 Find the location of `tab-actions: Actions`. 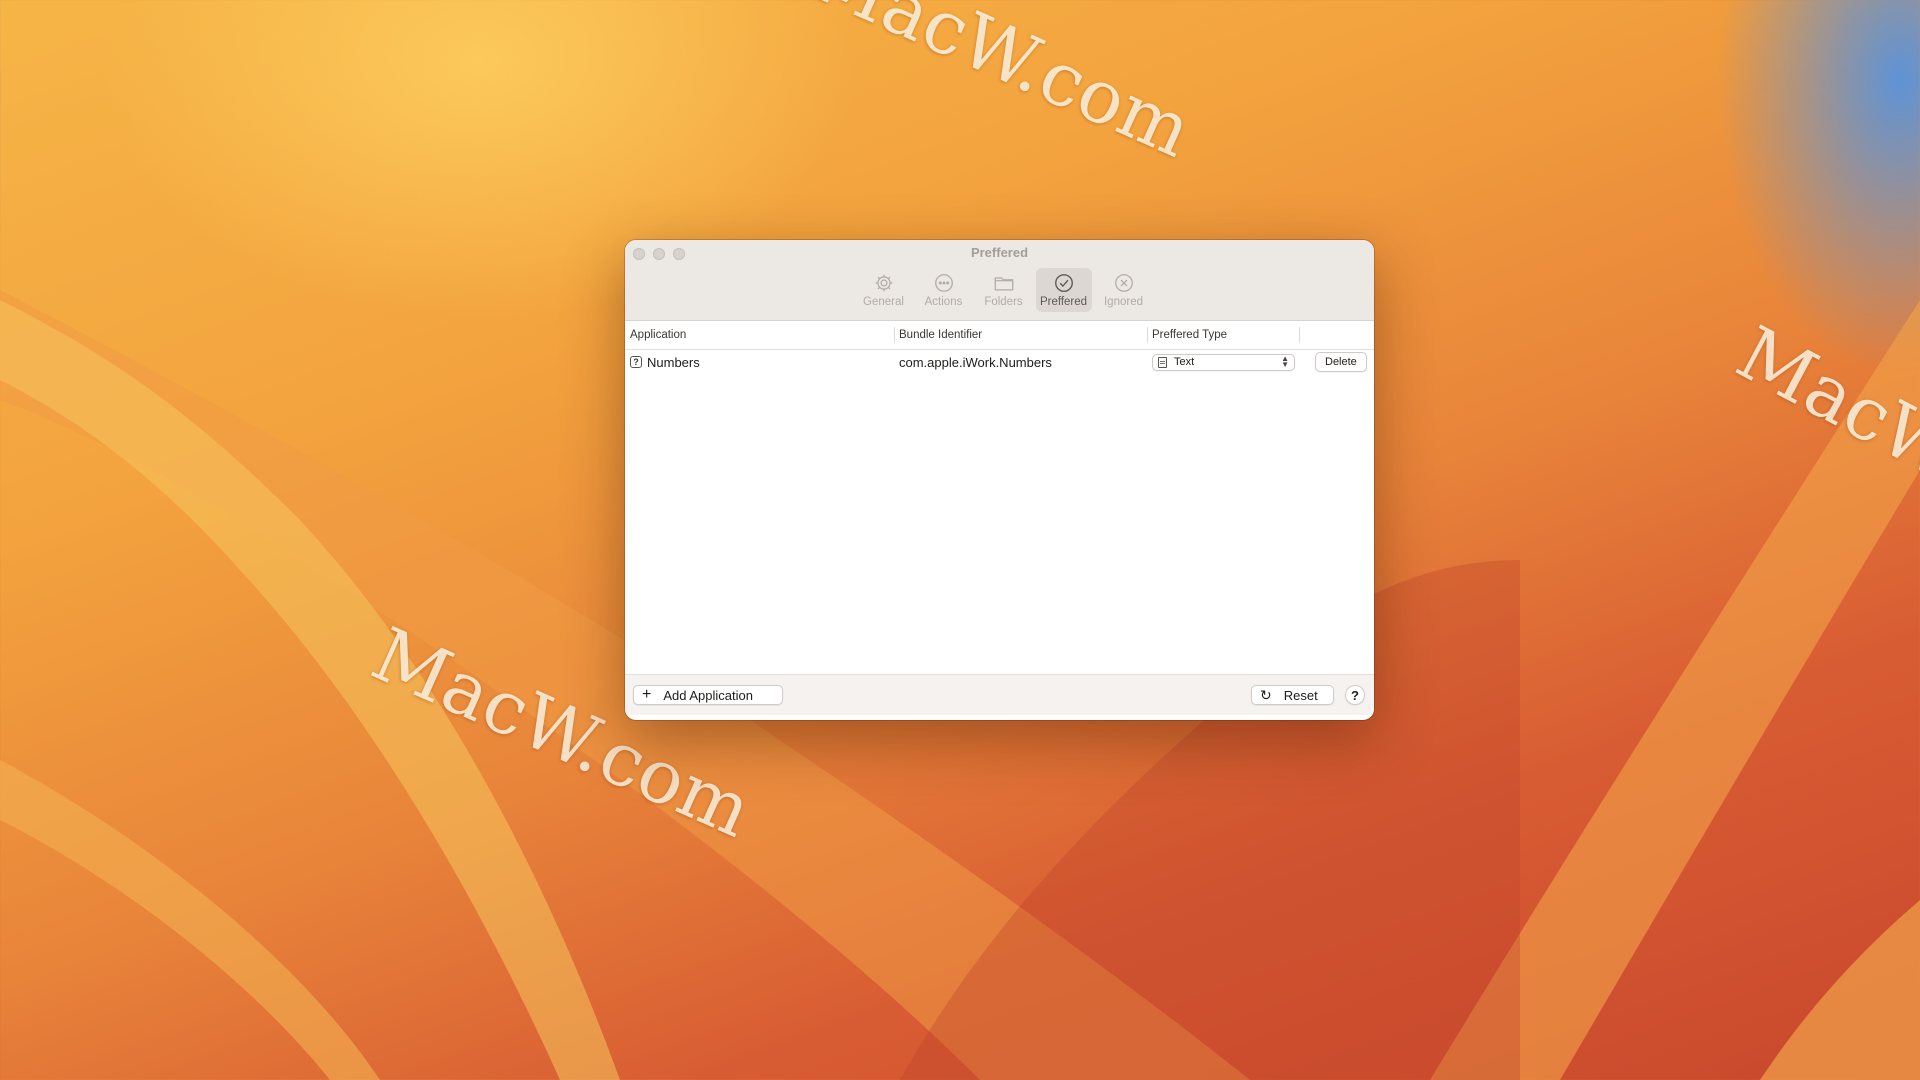

tab-actions: Actions is located at coordinates (944, 290).